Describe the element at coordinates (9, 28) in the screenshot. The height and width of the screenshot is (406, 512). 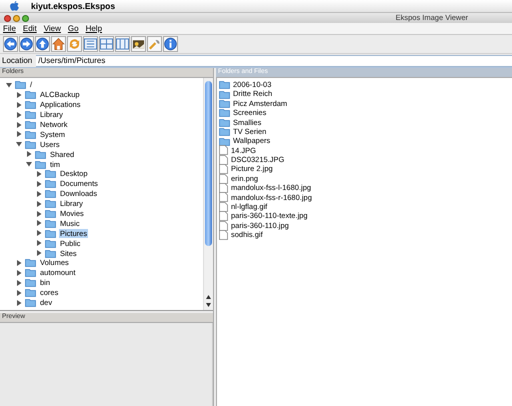
I see `menu-item: File` at that location.